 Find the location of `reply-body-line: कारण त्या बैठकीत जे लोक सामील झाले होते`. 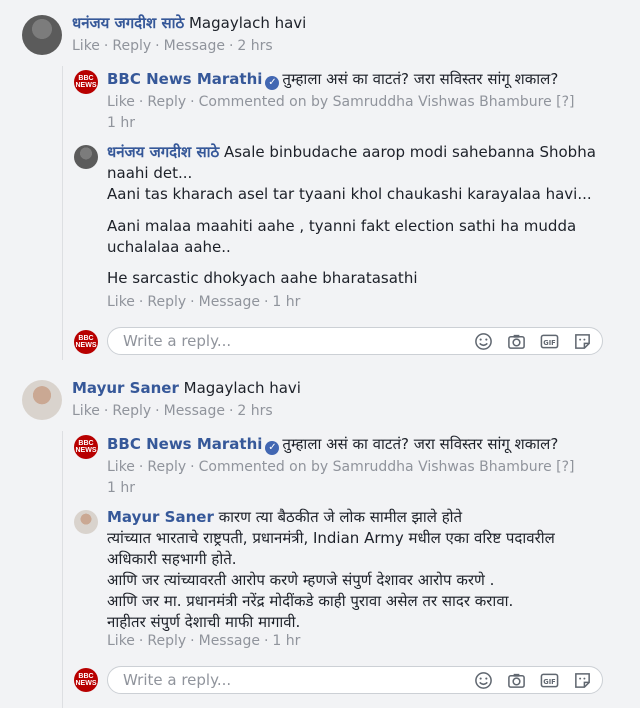

reply-body-line: कारण त्या बैठकीत जे लोक सामील झाले होते is located at coordinates (340, 517).